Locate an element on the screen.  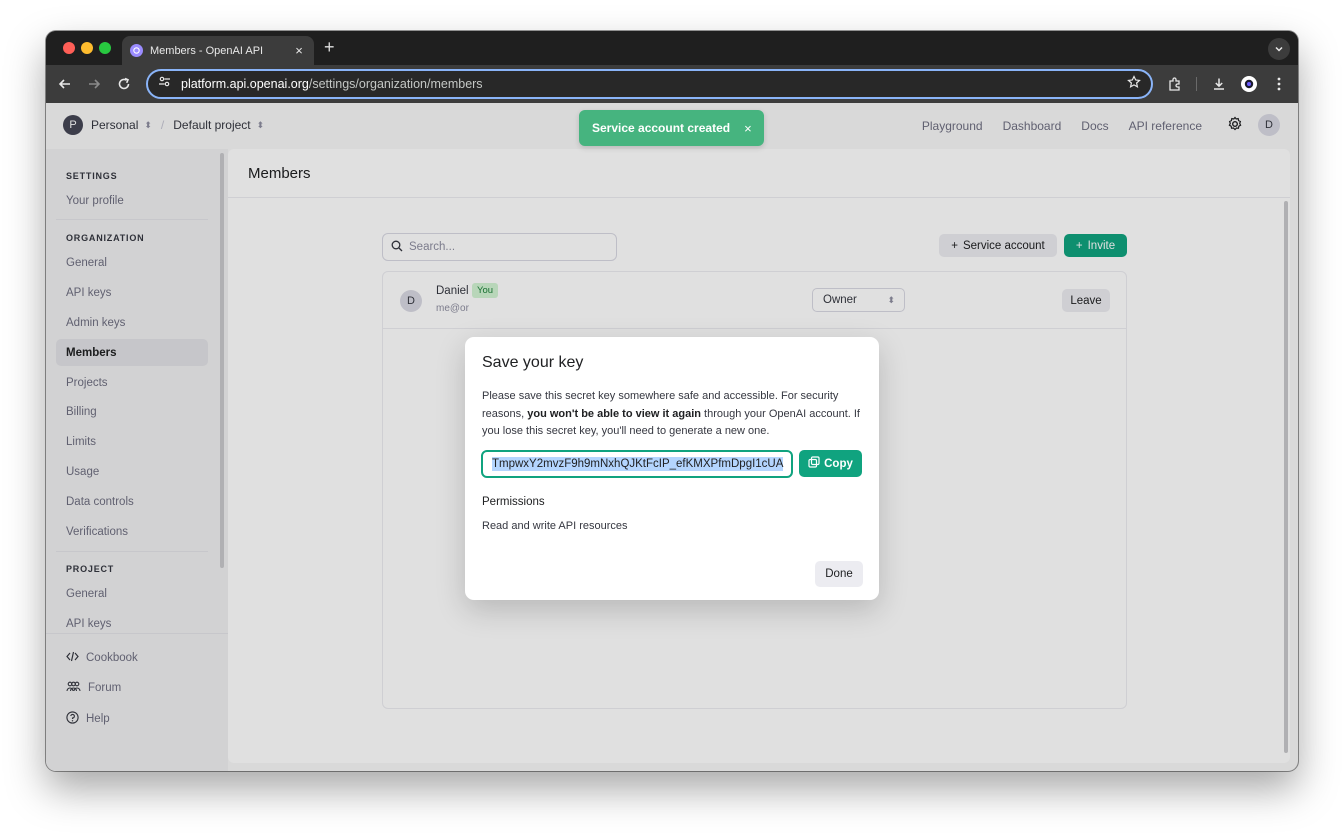
profile-icon is located at coordinates (1249, 84).